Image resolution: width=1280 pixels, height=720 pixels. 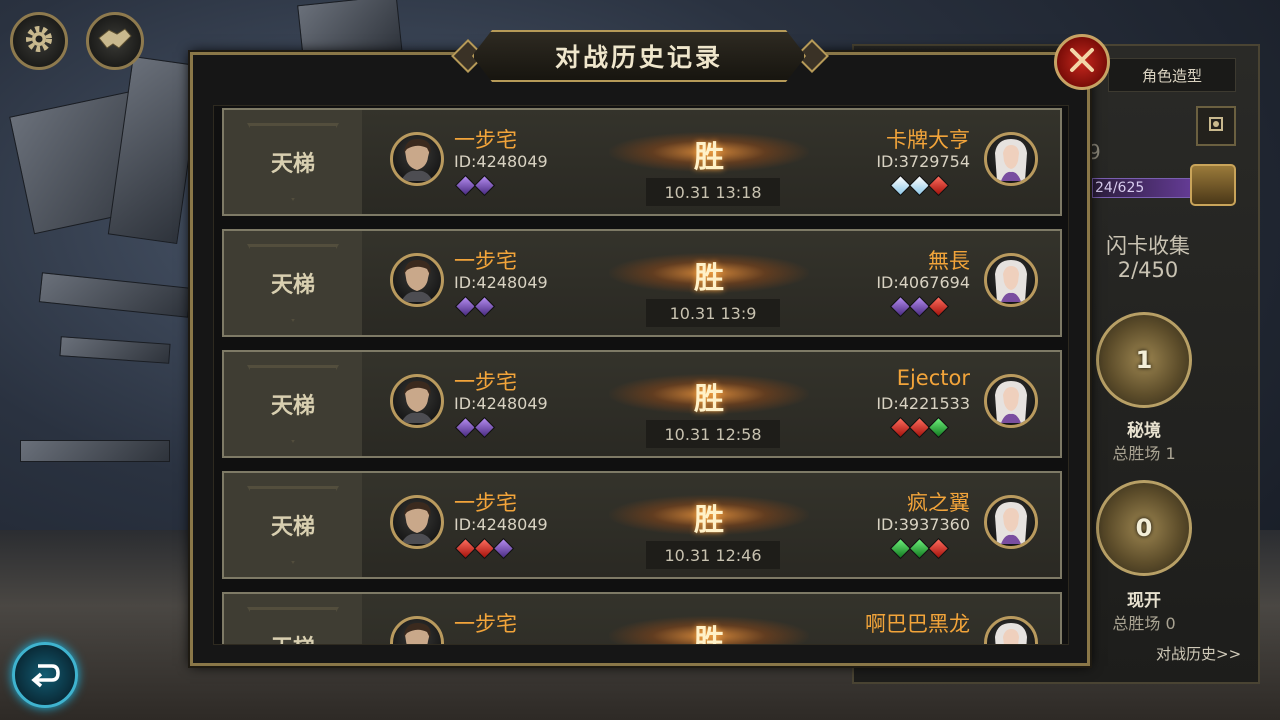 What do you see at coordinates (923, 282) in the screenshot?
I see `opponent-id: ID:4067694` at bounding box center [923, 282].